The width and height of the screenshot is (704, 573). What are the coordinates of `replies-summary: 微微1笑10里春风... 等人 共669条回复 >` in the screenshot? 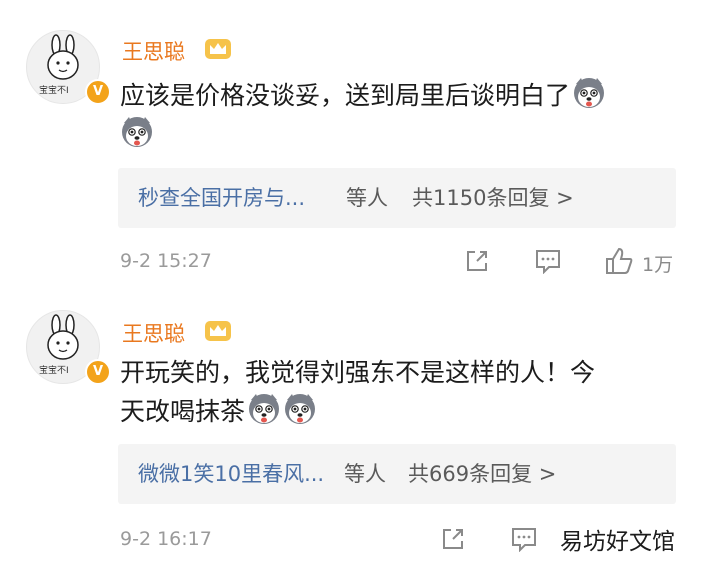 It's located at (397, 474).